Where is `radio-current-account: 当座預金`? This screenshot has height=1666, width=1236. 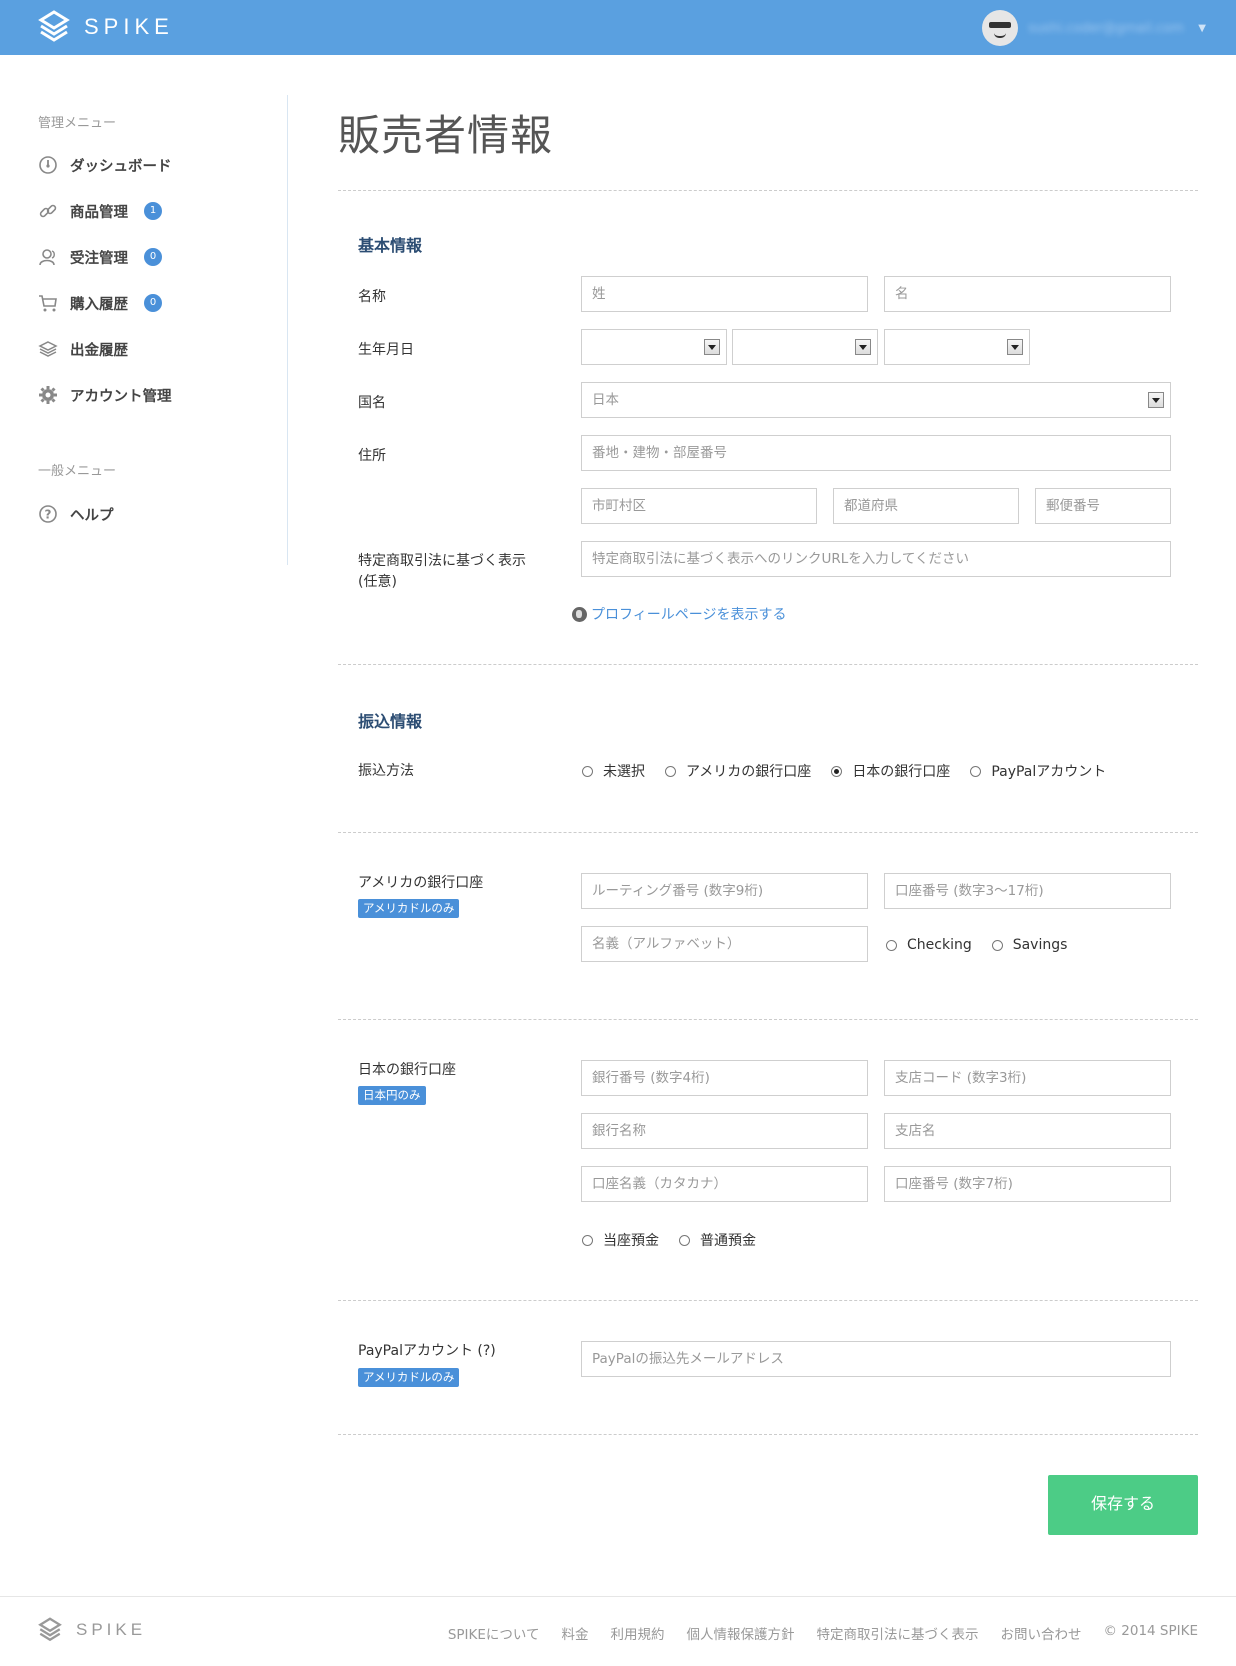
radio-current-account: 当座預金 is located at coordinates (620, 1240).